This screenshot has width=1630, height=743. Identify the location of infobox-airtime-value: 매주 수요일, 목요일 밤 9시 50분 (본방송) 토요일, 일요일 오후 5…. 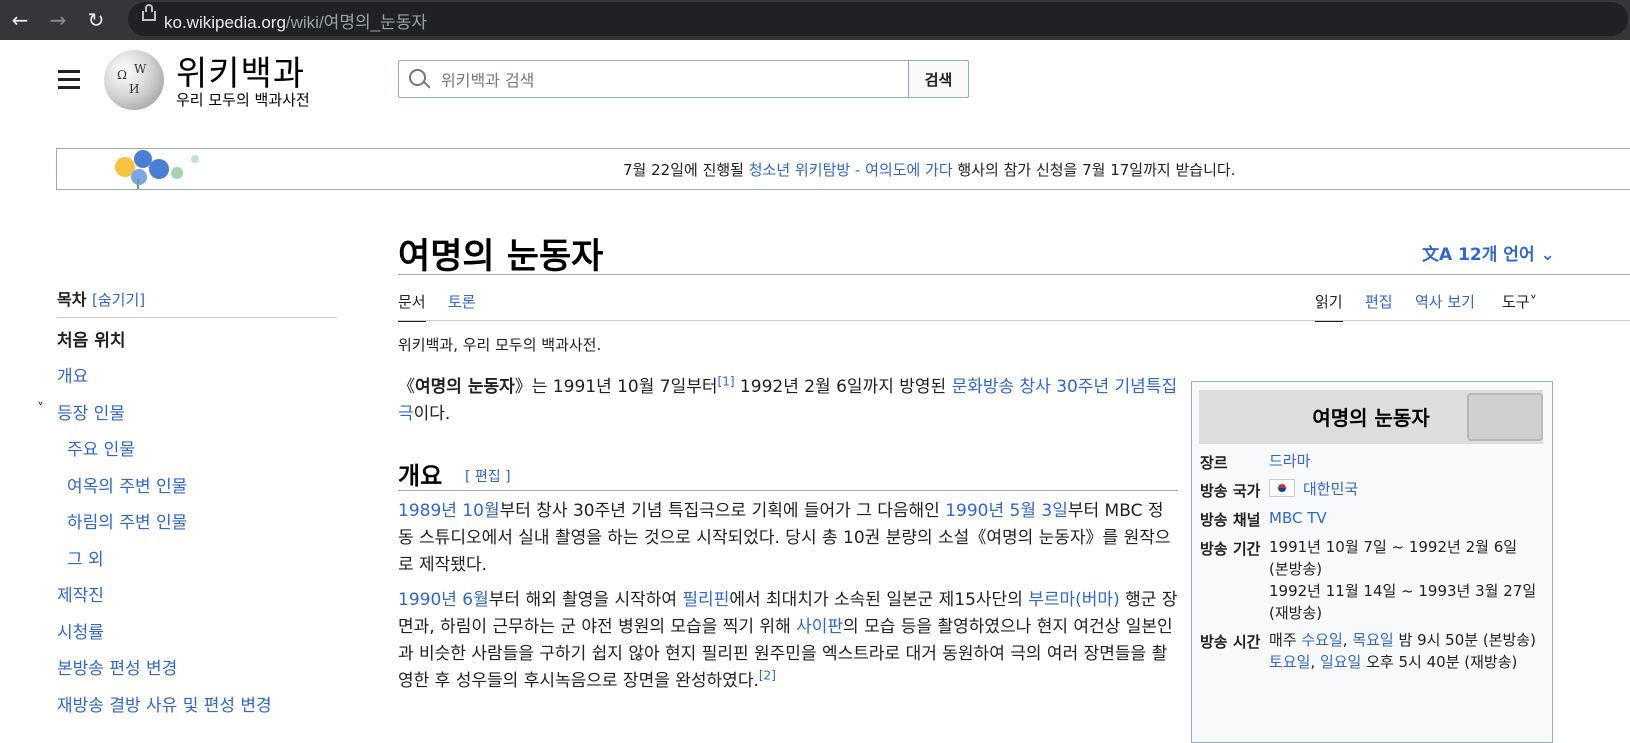
(1402, 651).